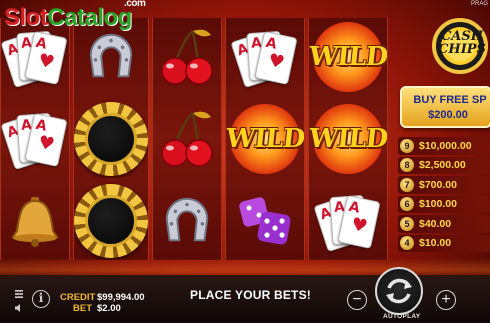  Describe the element at coordinates (407, 184) in the screenshot. I see `paytable-count: 7` at that location.